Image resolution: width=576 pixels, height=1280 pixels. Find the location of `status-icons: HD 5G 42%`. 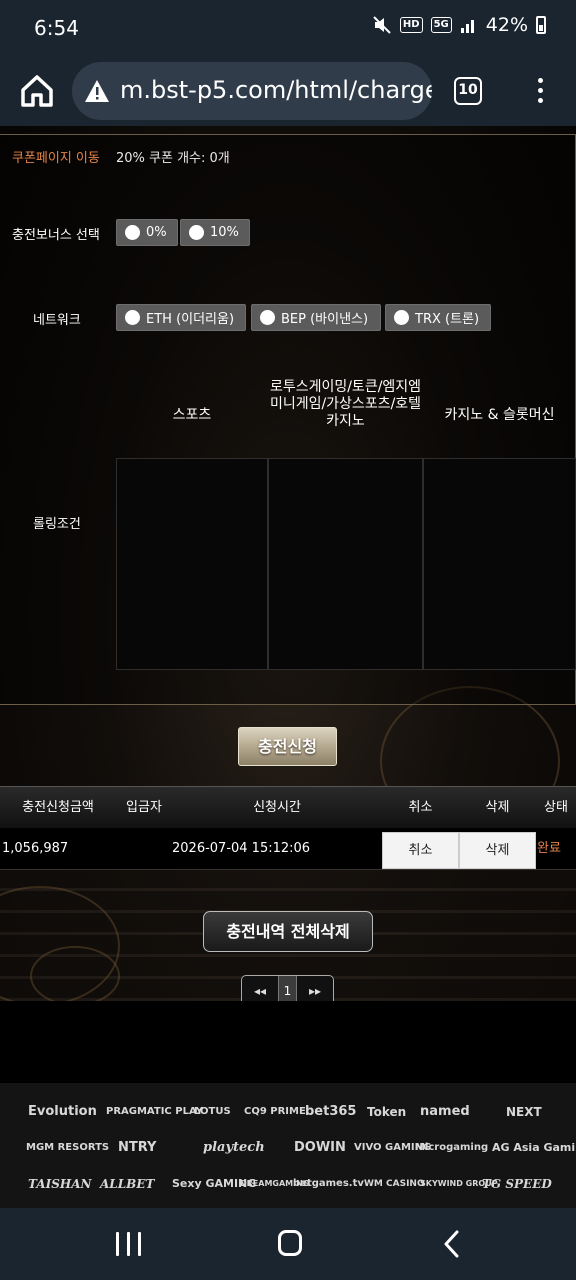

status-icons: HD 5G 42% is located at coordinates (459, 25).